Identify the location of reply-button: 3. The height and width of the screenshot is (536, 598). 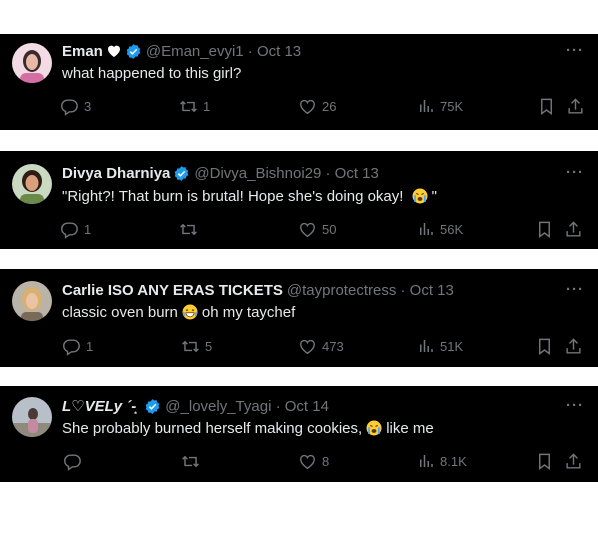
(75, 106).